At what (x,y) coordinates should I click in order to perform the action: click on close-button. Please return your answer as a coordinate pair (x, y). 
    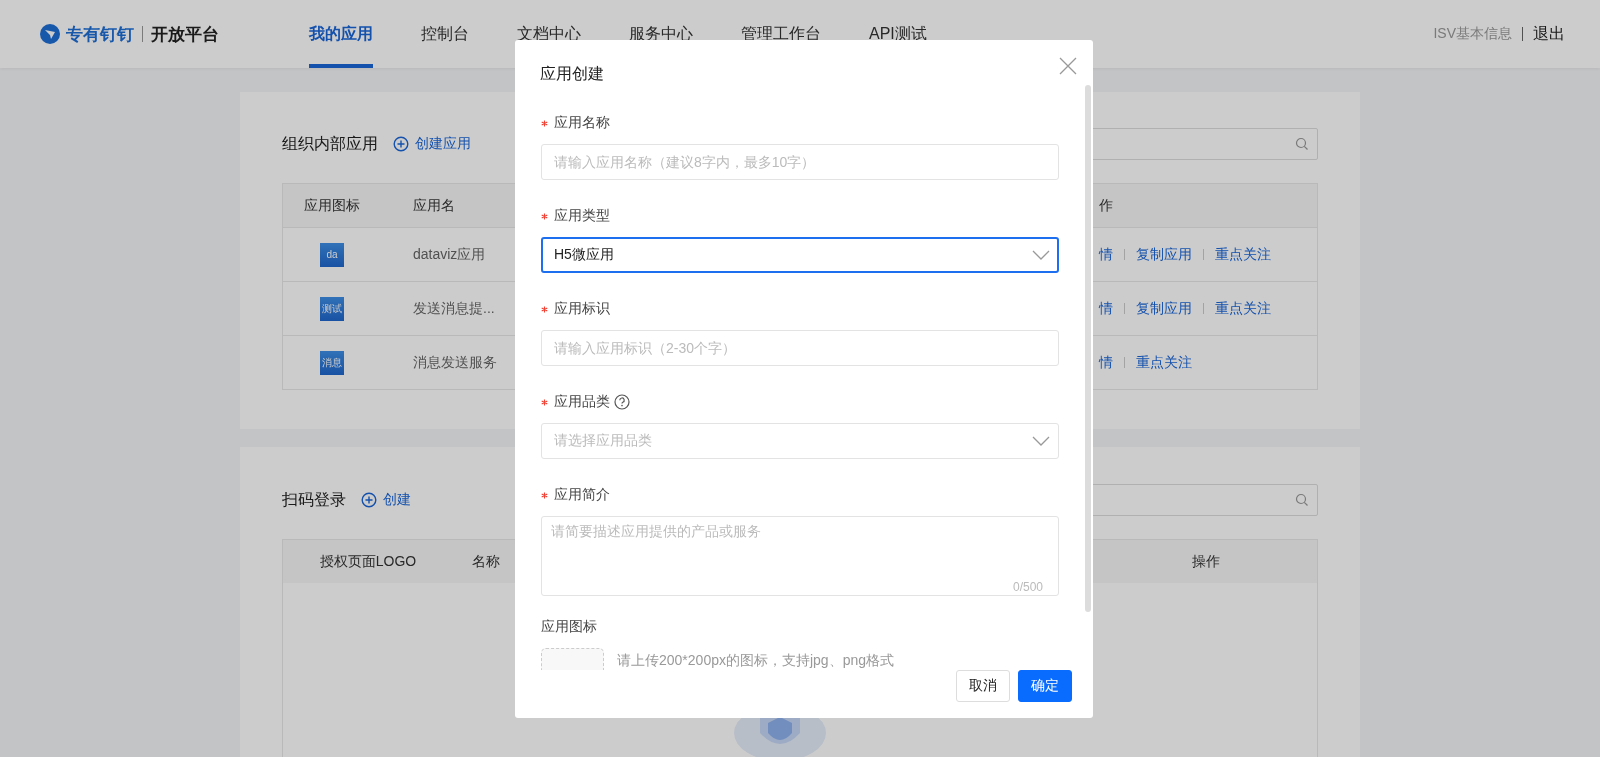
    Looking at the image, I should click on (1068, 66).